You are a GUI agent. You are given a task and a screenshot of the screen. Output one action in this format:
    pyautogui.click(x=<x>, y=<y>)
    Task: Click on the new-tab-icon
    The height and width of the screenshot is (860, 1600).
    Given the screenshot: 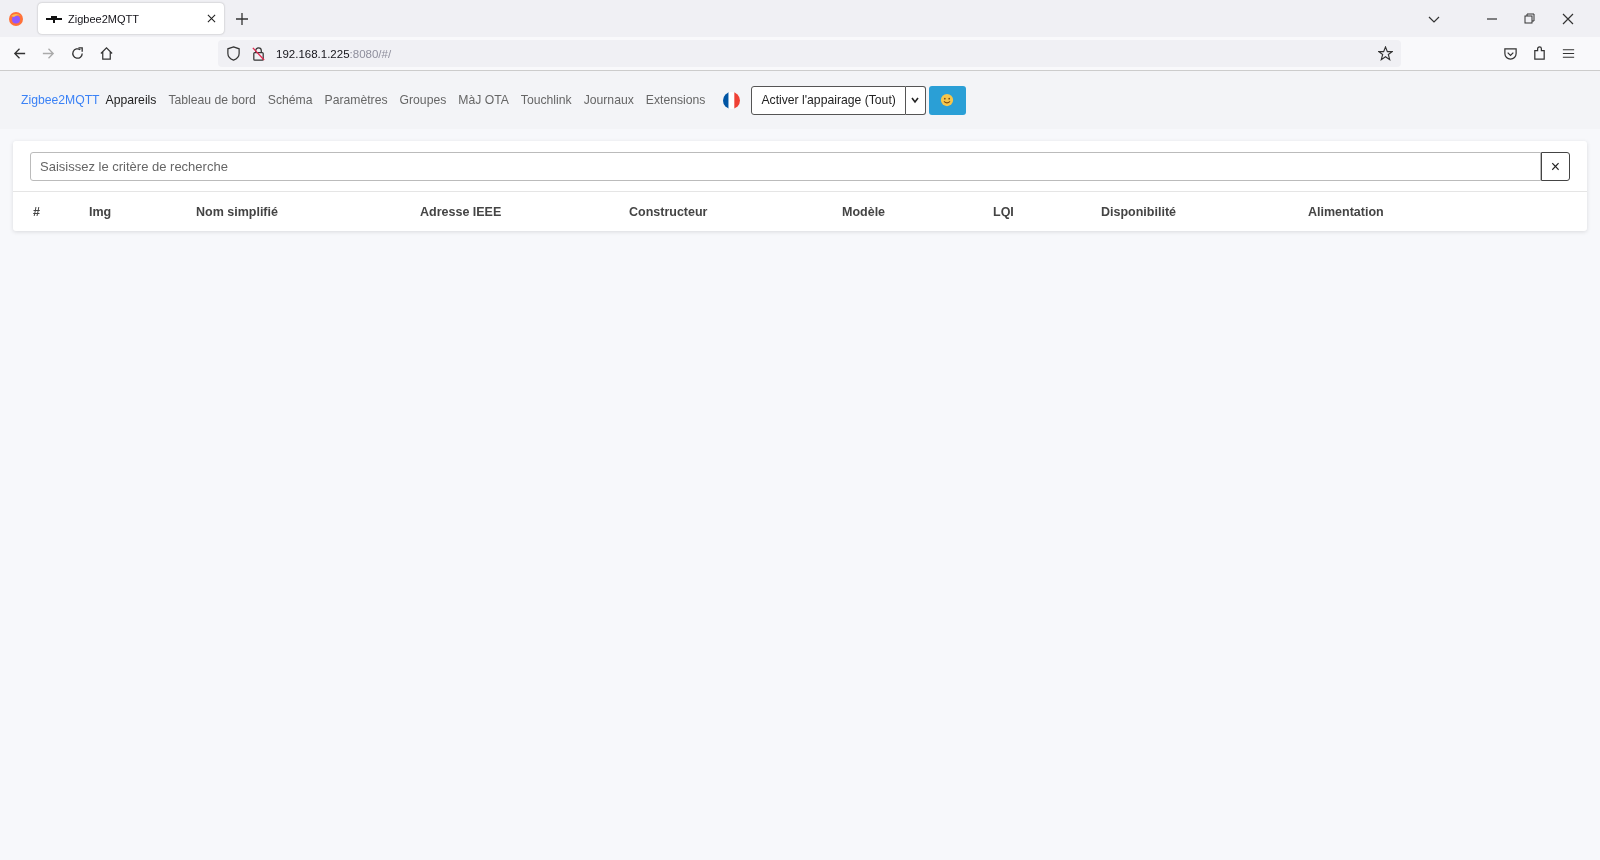 What is the action you would take?
    pyautogui.click(x=242, y=18)
    